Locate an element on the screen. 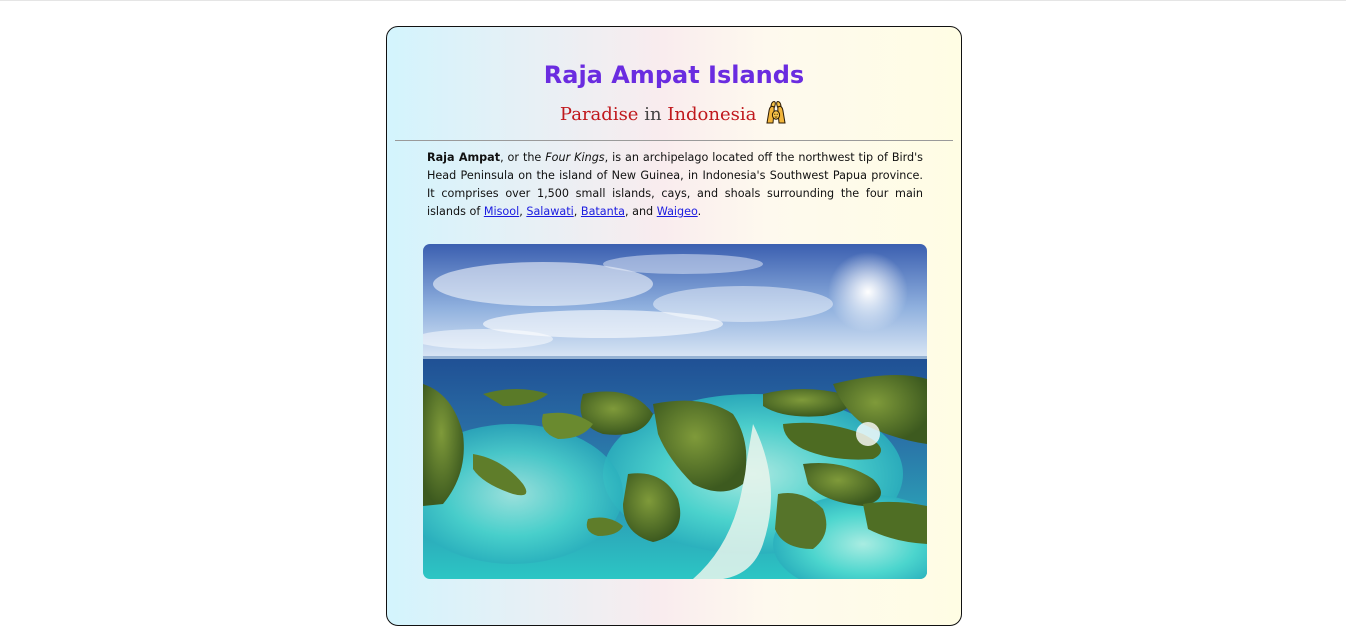 The width and height of the screenshot is (1346, 626). description-text: , or the is located at coordinates (523, 157).